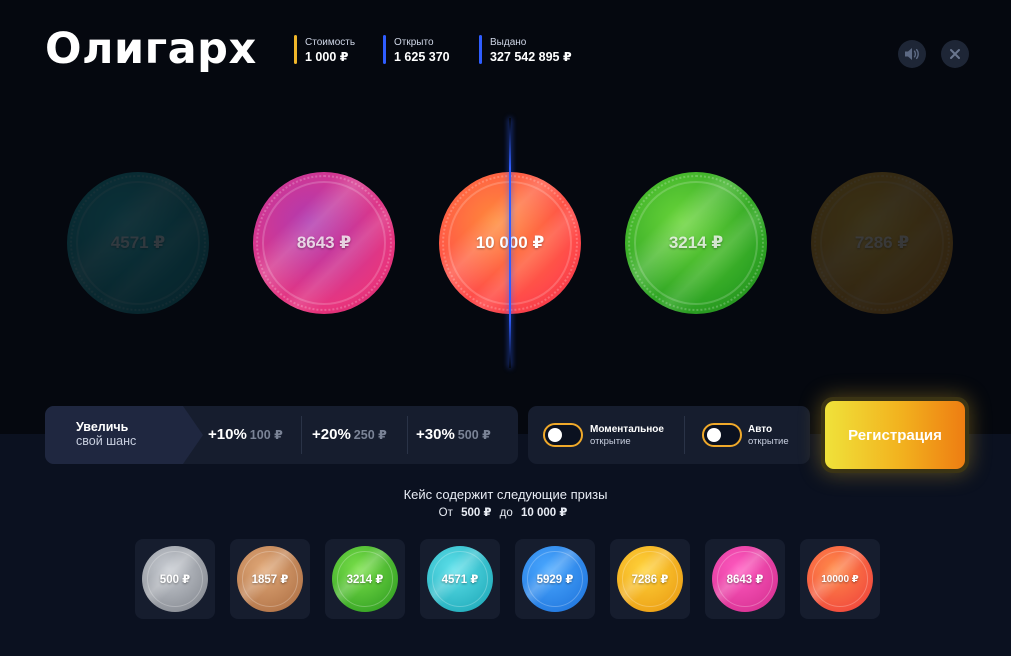  Describe the element at coordinates (327, 57) in the screenshot. I see `stat-value: 1 000 ₽` at that location.